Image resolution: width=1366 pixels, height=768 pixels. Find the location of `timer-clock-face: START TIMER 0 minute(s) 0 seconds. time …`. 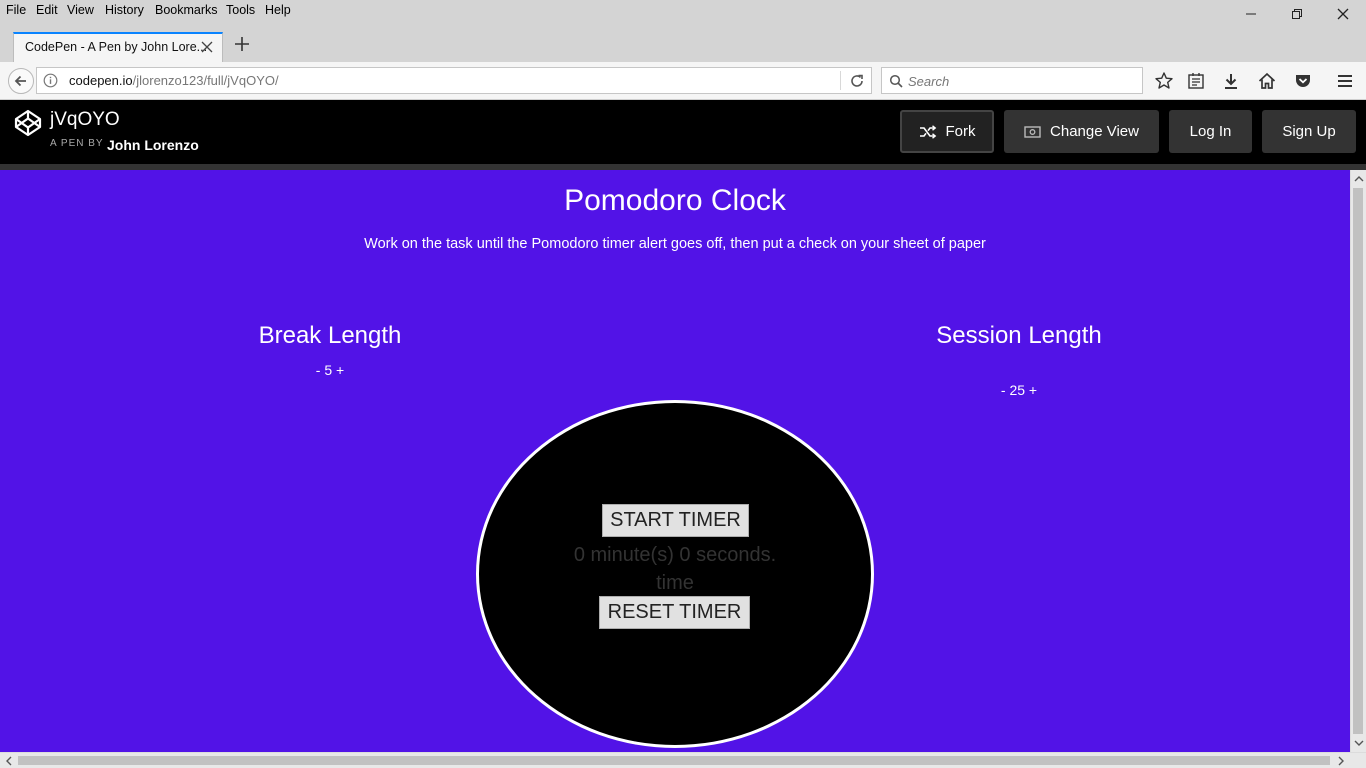

timer-clock-face: START TIMER 0 minute(s) 0 seconds. time … is located at coordinates (675, 574).